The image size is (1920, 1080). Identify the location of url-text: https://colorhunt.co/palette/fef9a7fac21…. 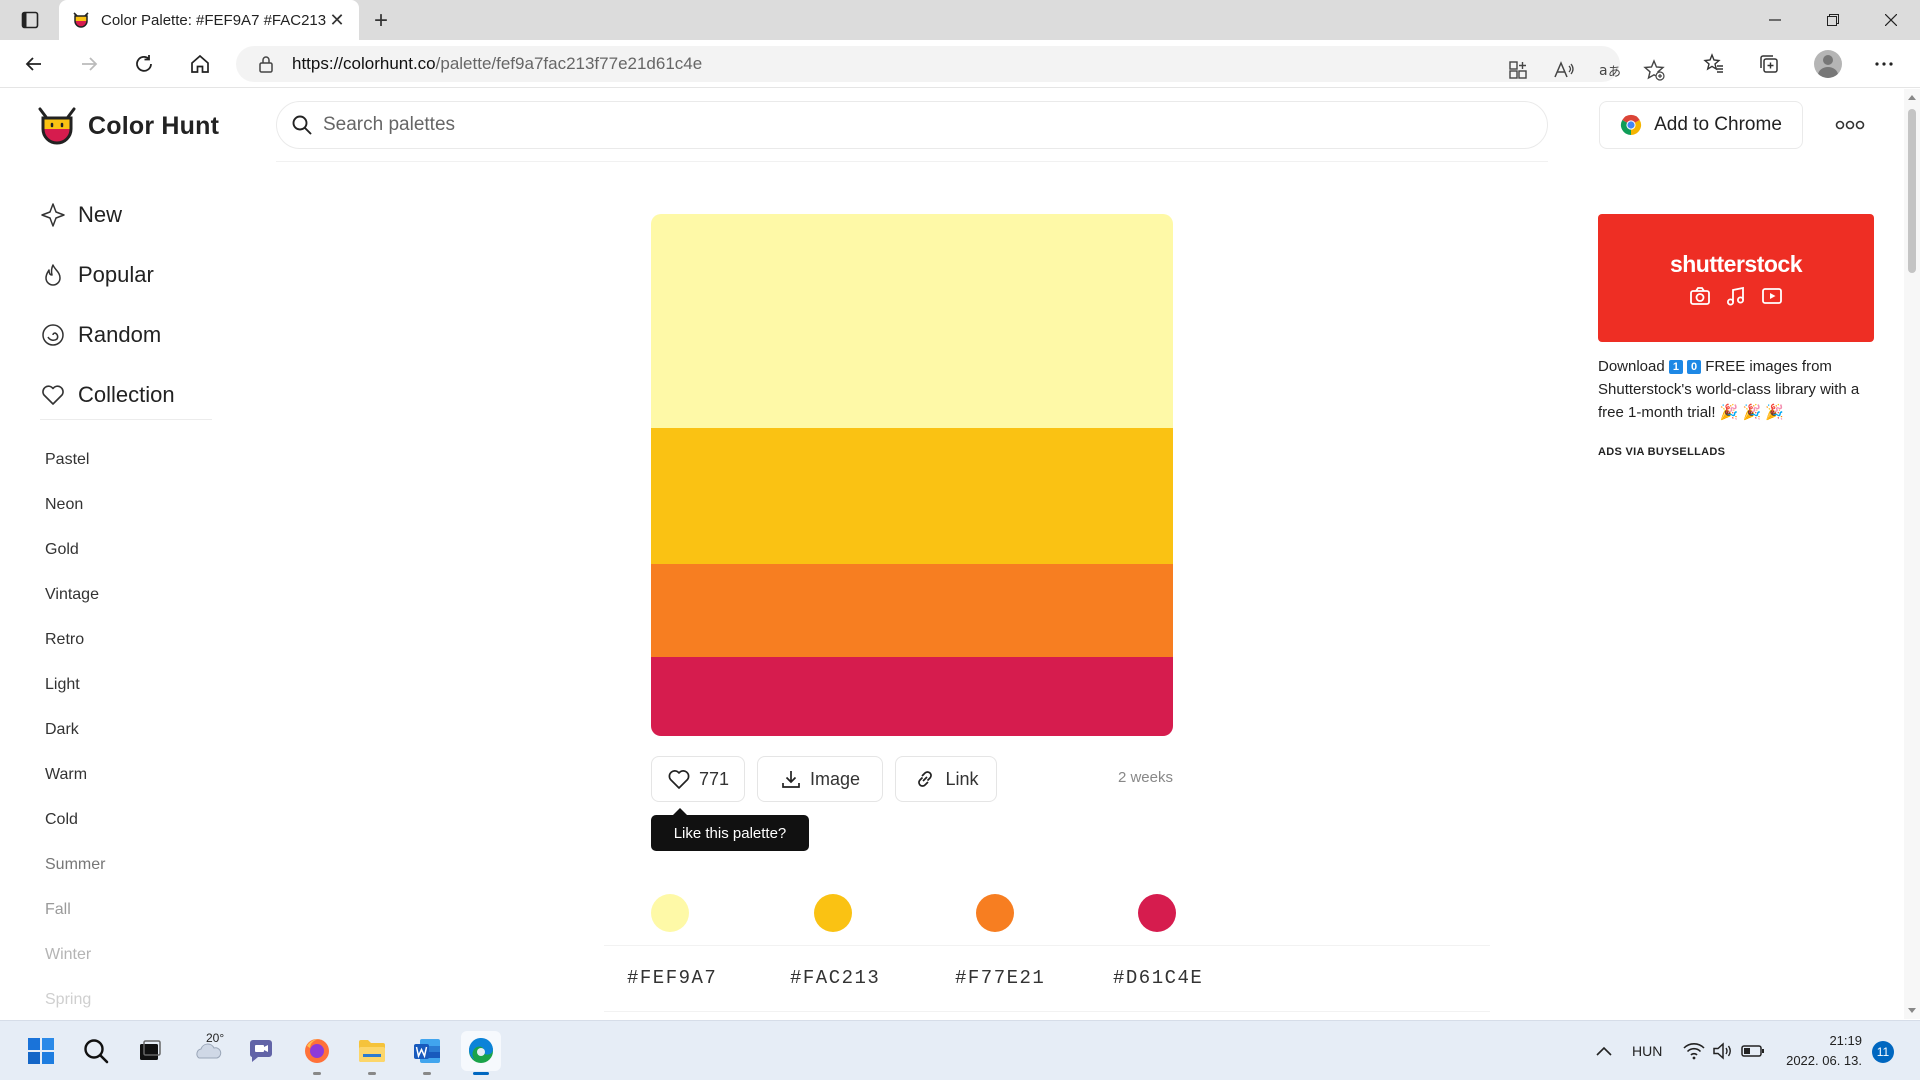
(497, 64).